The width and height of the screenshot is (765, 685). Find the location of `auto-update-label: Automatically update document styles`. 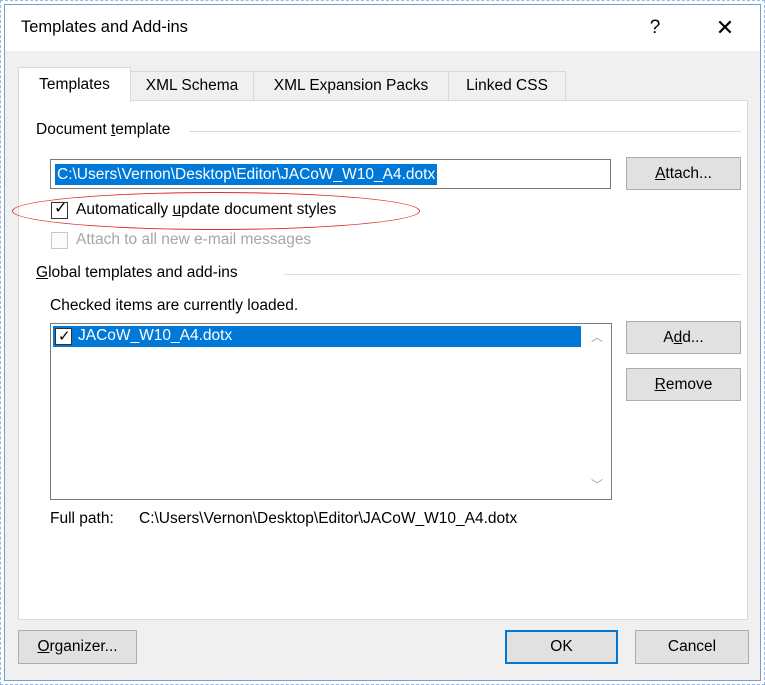

auto-update-label: Automatically update document styles is located at coordinates (206, 210).